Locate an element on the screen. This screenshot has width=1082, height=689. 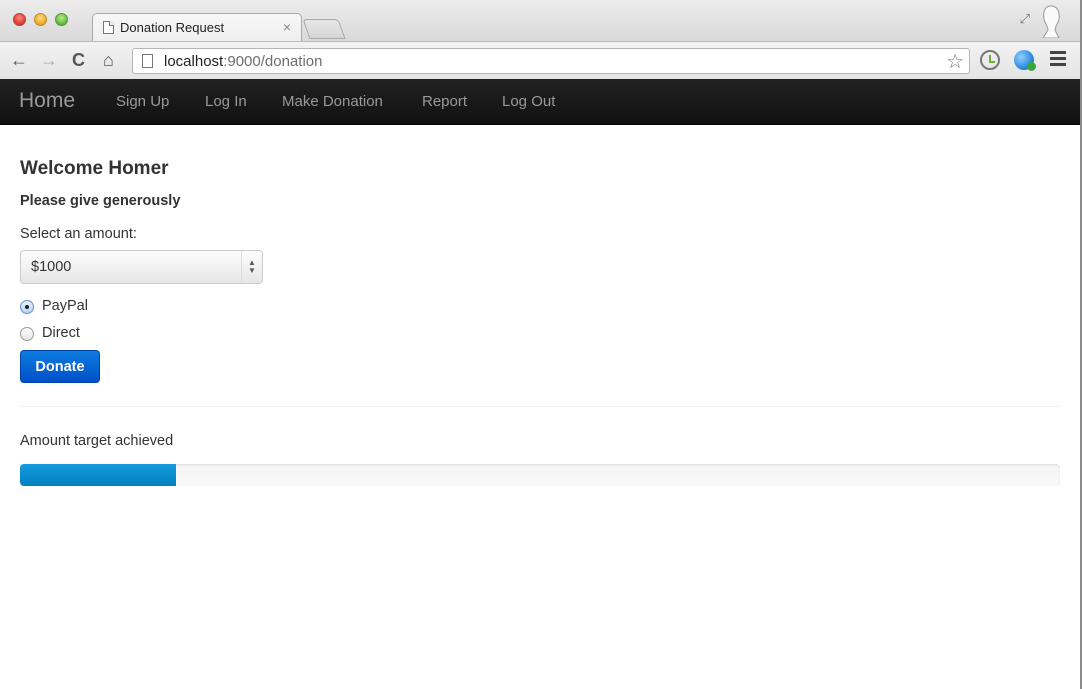
page-subtitle: Please give generously is located at coordinates (100, 201).